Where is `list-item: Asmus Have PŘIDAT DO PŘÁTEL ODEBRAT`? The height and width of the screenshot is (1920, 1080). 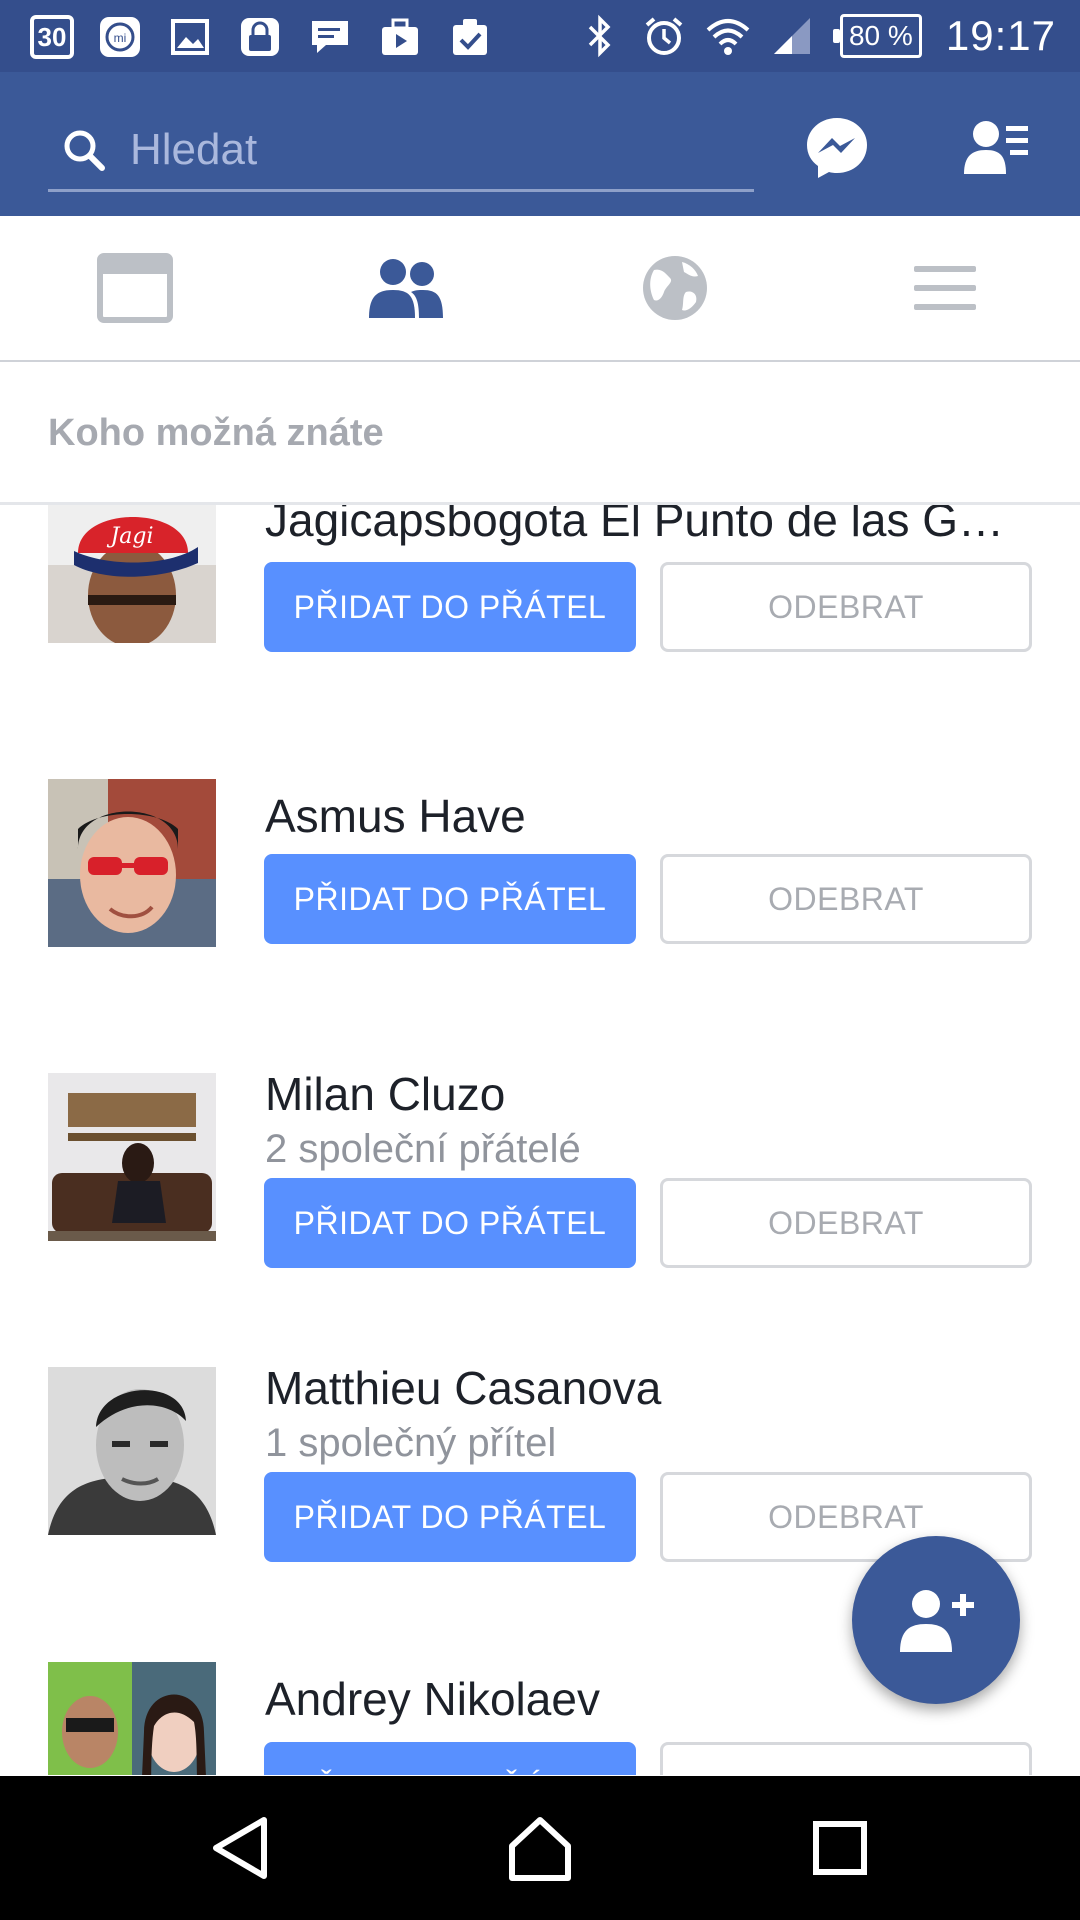
list-item: Asmus Have PŘIDAT DO PŘÁTEL ODEBRAT is located at coordinates (540, 879).